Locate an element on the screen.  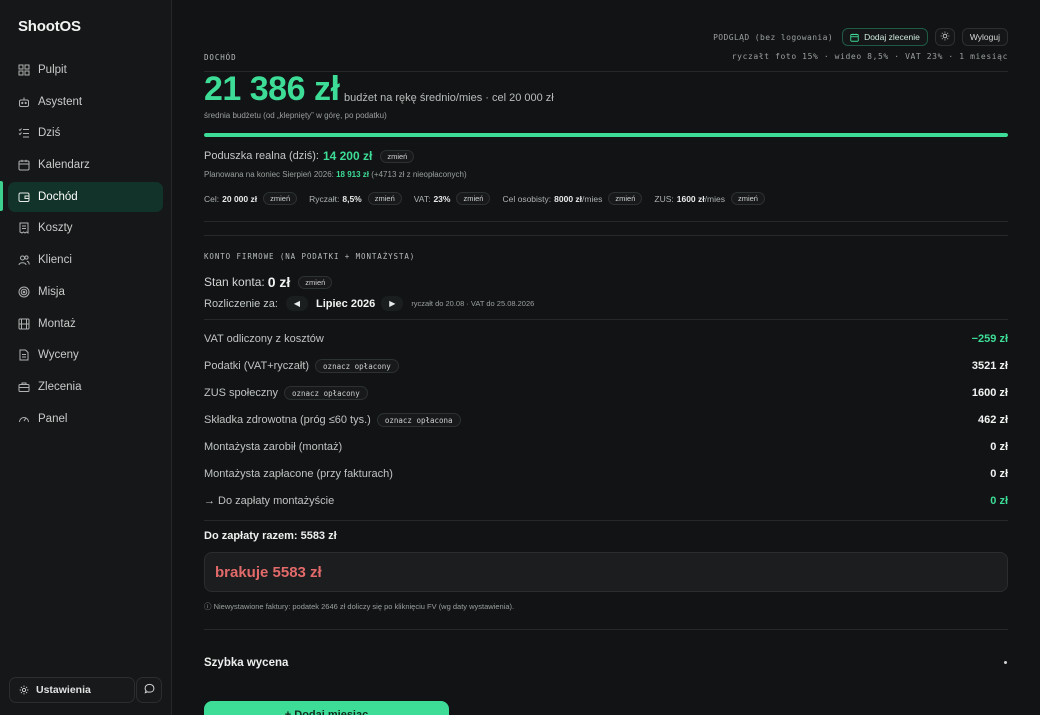
change-balance-button: zmień is located at coordinates (315, 282).